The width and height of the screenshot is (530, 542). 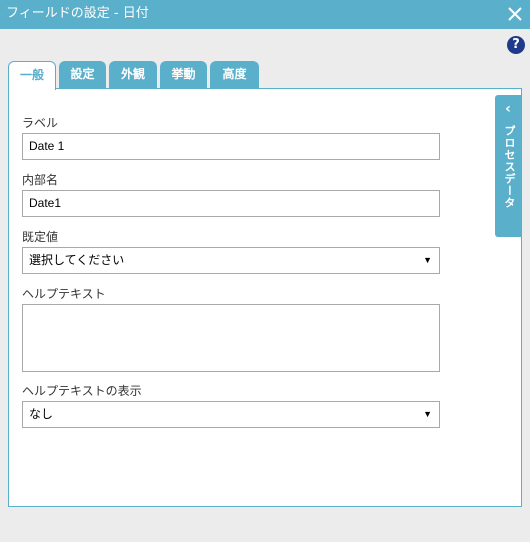 I want to click on internal-name-caption: 内部名, so click(x=40, y=180).